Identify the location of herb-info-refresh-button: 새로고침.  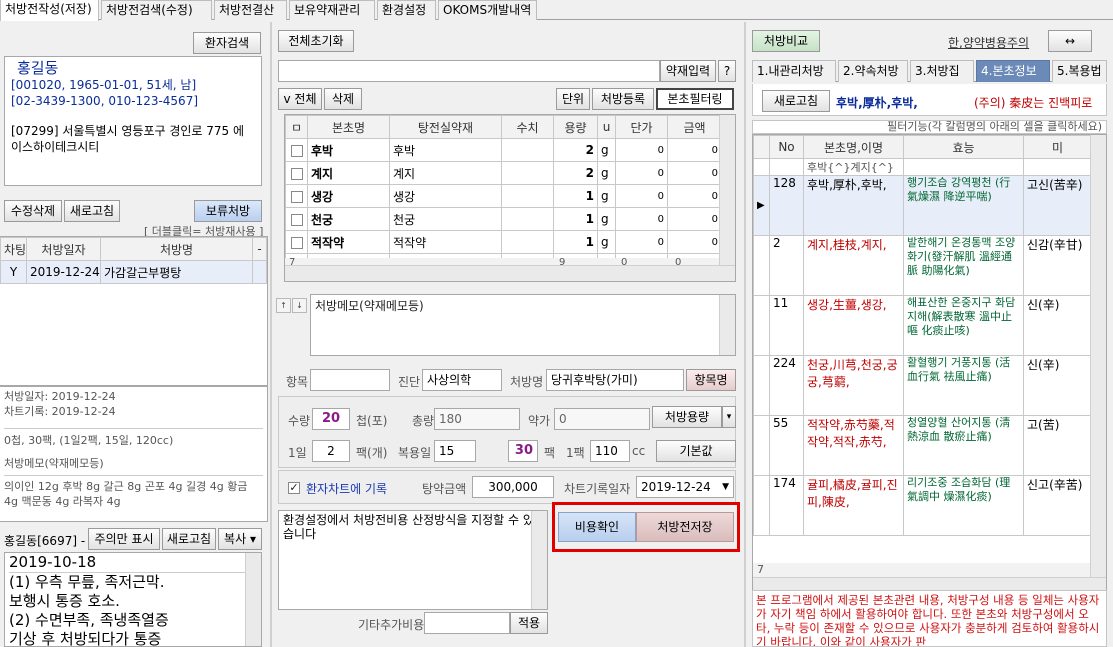
(796, 101).